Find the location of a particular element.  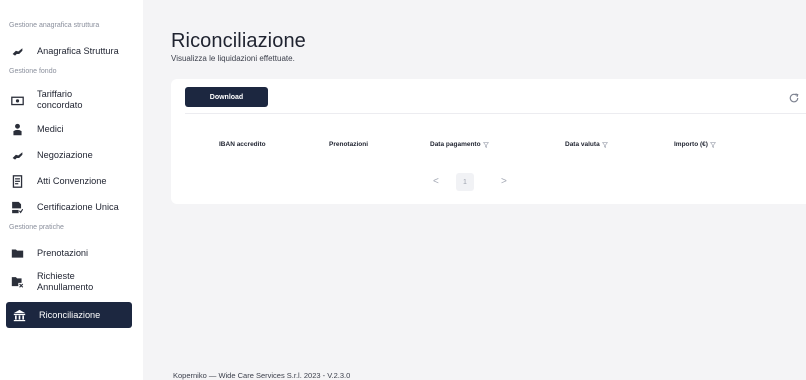

sidebar-item-label: Riconciliazione is located at coordinates (70, 314).